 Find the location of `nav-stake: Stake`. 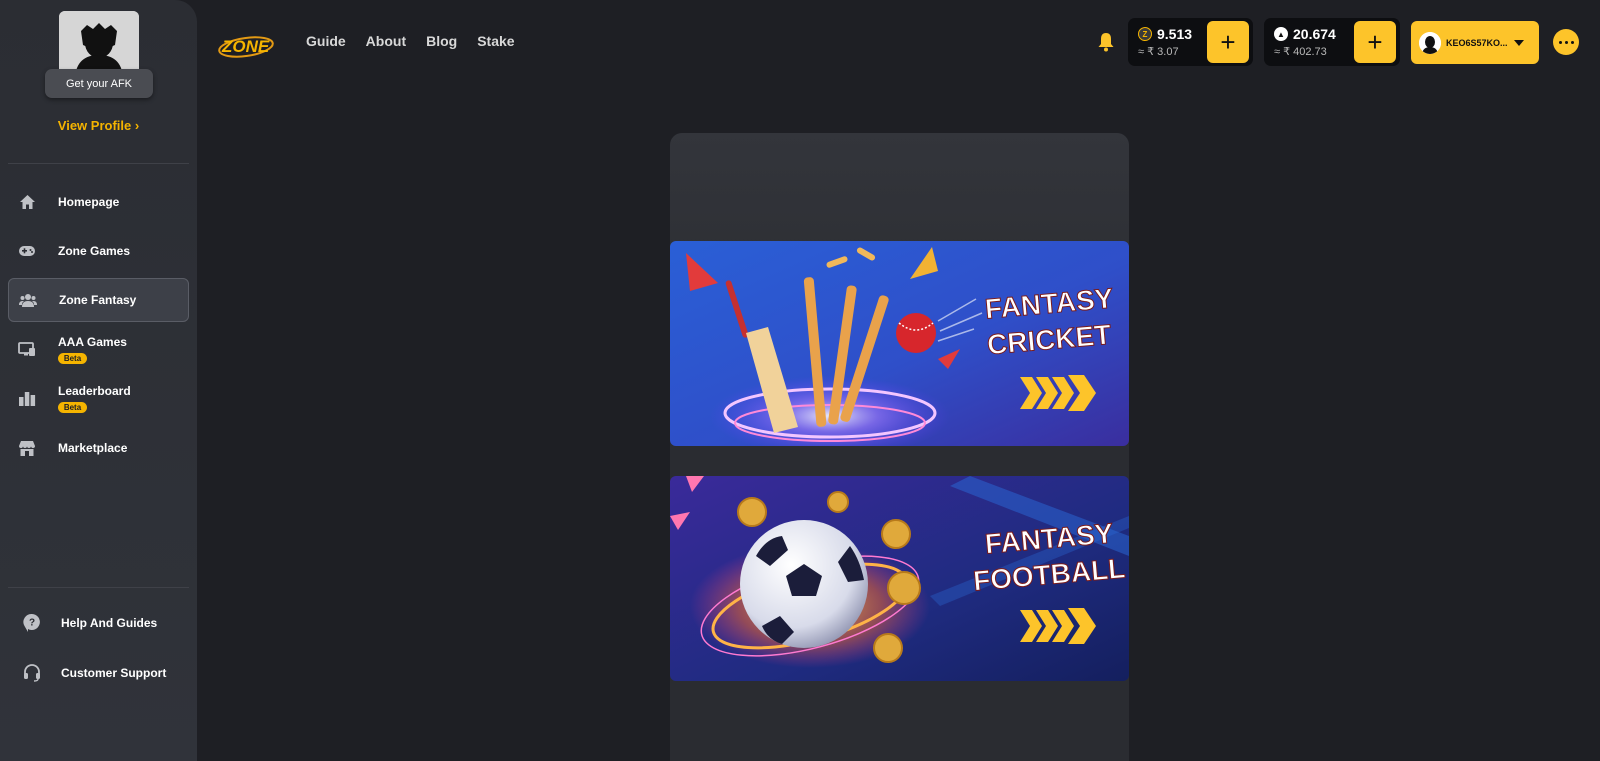

nav-stake: Stake is located at coordinates (495, 41).